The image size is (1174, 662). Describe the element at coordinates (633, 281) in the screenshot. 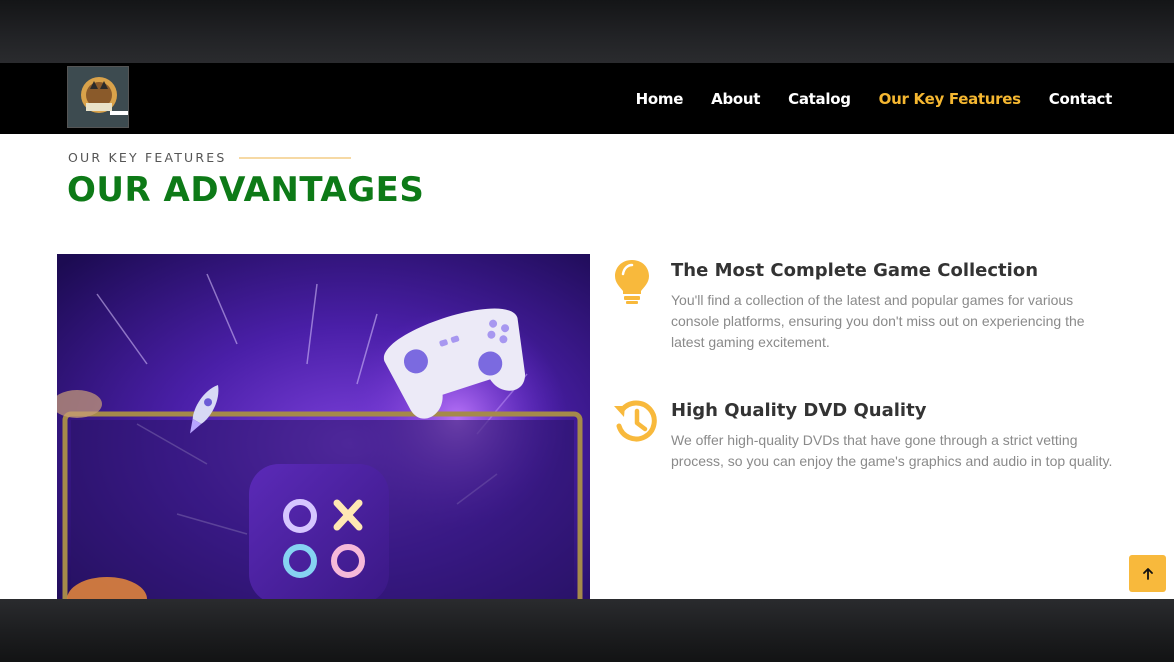

I see `lightbulb-icon` at that location.